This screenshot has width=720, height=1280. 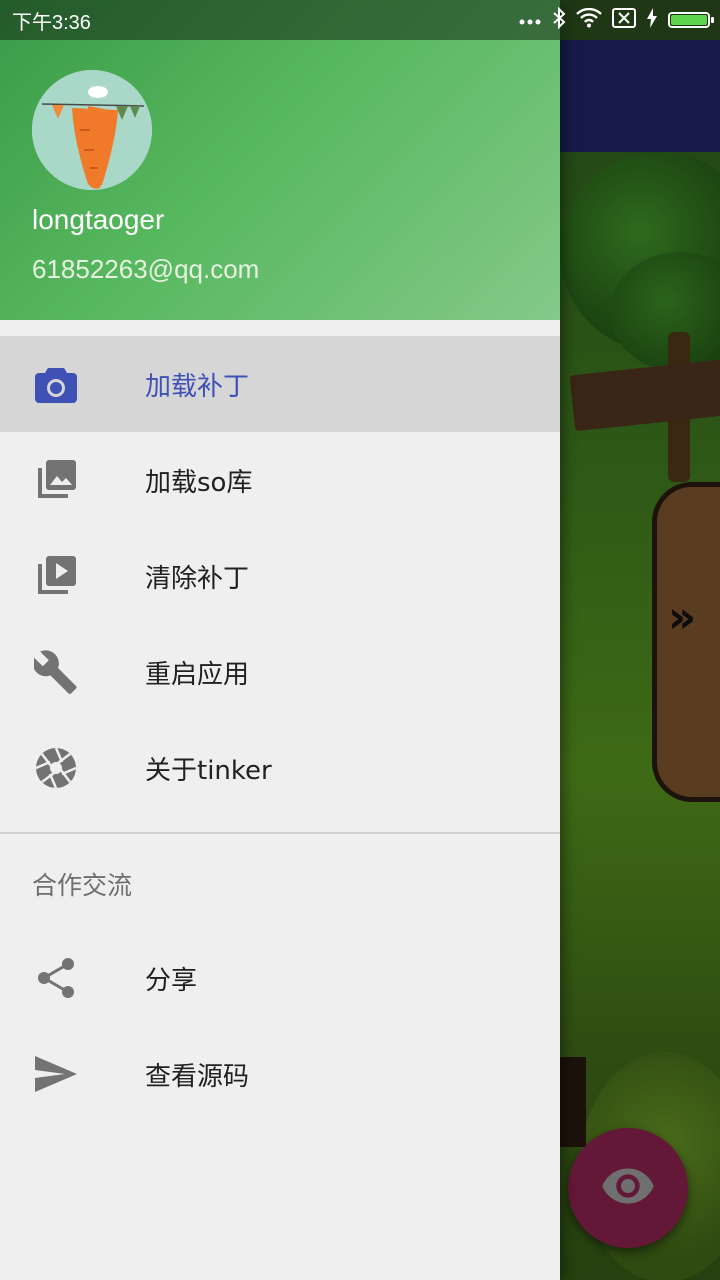 What do you see at coordinates (682, 617) in the screenshot?
I see `double-chevron-icon: ››` at bounding box center [682, 617].